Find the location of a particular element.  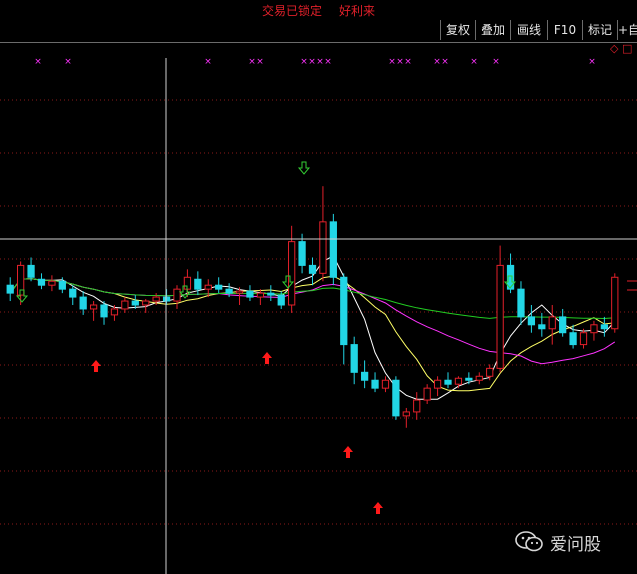

stock-name-label: 好利来 is located at coordinates (357, 11).